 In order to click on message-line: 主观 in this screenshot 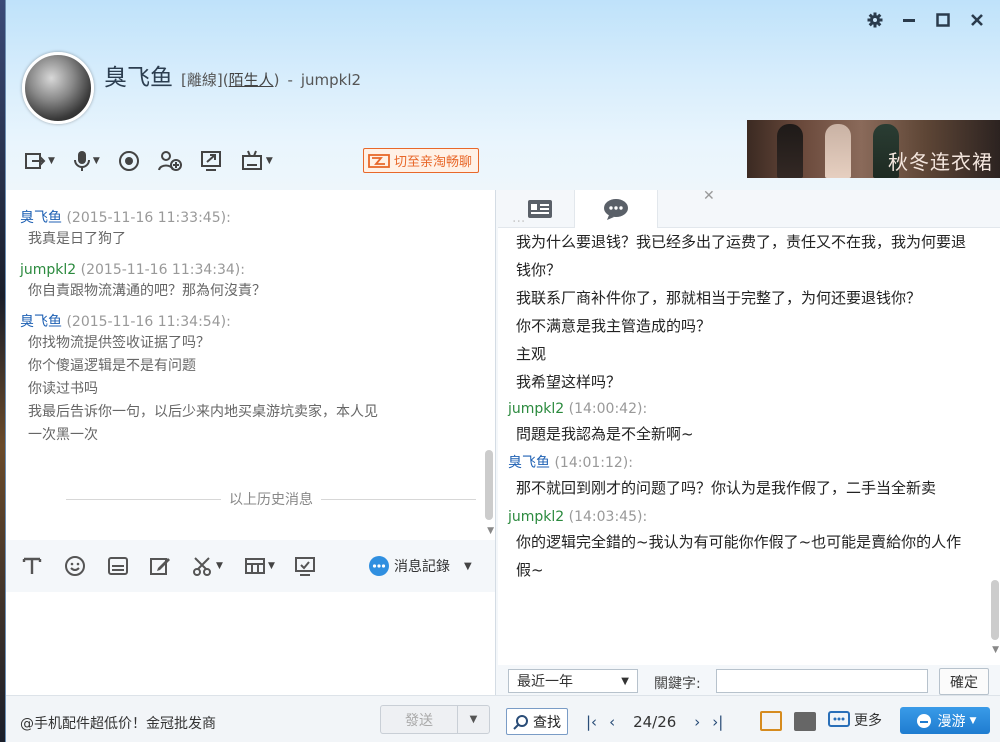, I will do `click(531, 354)`.